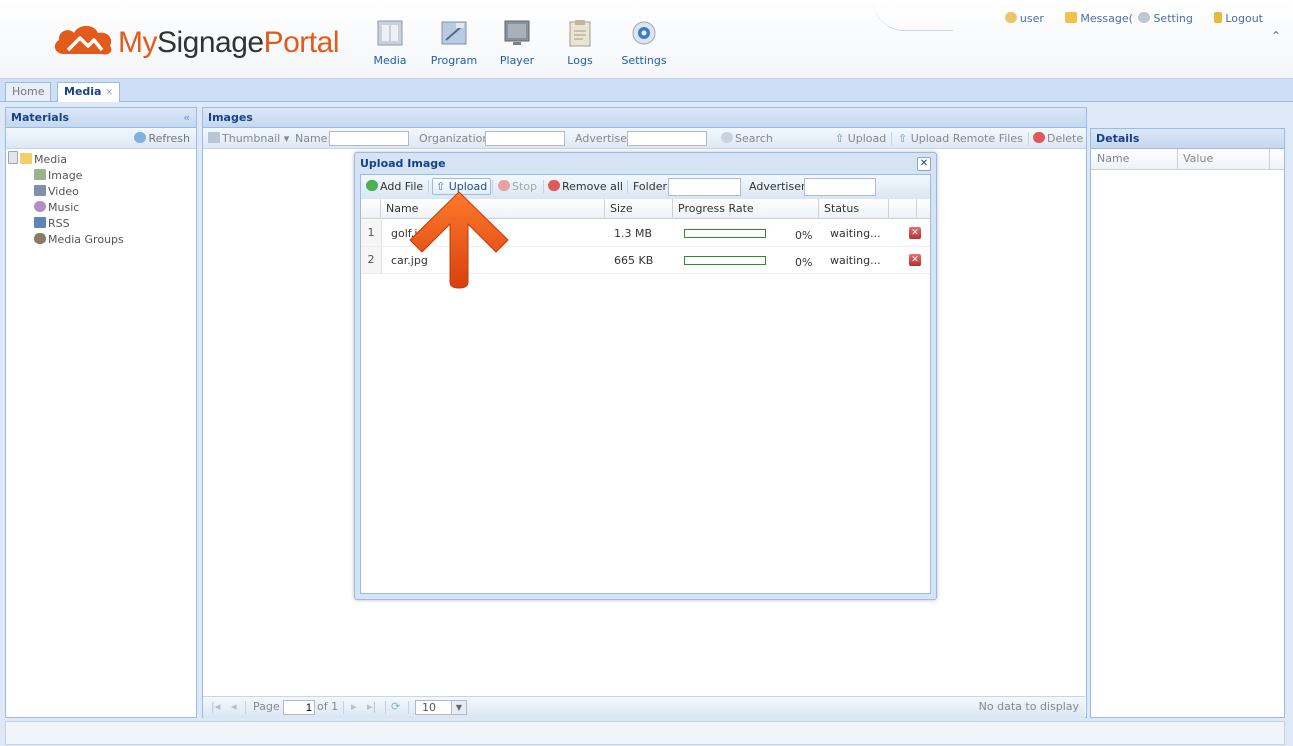  What do you see at coordinates (40, 174) in the screenshot?
I see `image-icon` at bounding box center [40, 174].